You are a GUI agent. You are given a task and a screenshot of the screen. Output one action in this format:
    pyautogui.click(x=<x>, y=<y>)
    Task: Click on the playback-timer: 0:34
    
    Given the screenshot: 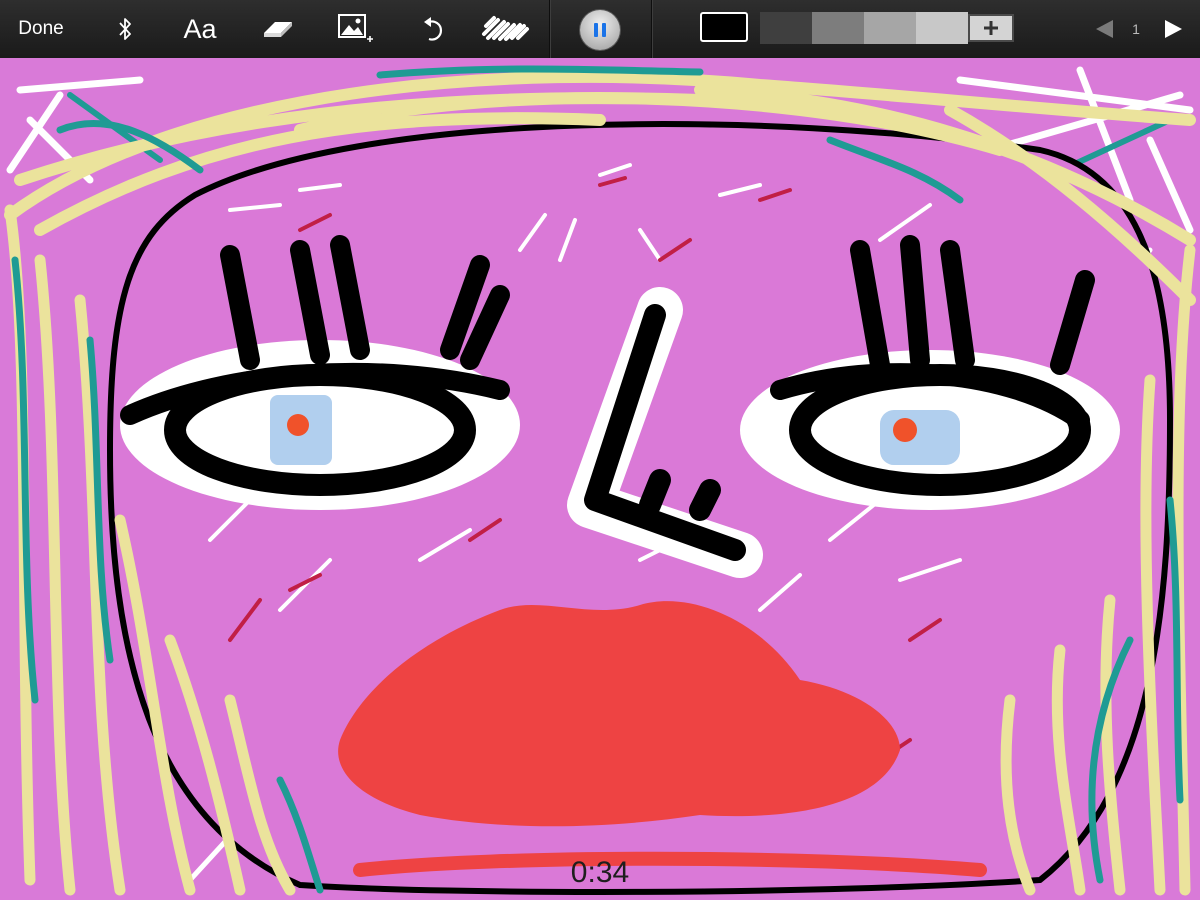 What is the action you would take?
    pyautogui.click(x=600, y=872)
    